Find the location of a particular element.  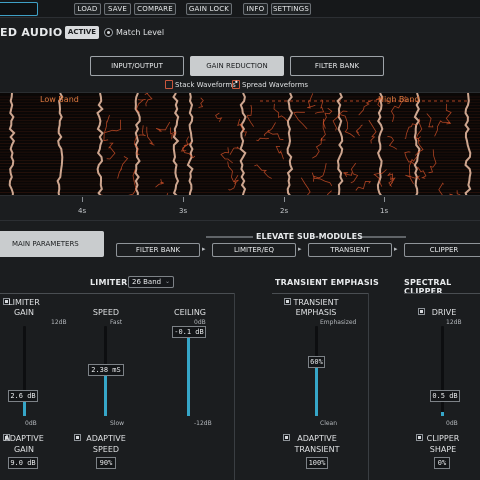

main-parameters-tab: MAIN PARAMETERS is located at coordinates (52, 244).